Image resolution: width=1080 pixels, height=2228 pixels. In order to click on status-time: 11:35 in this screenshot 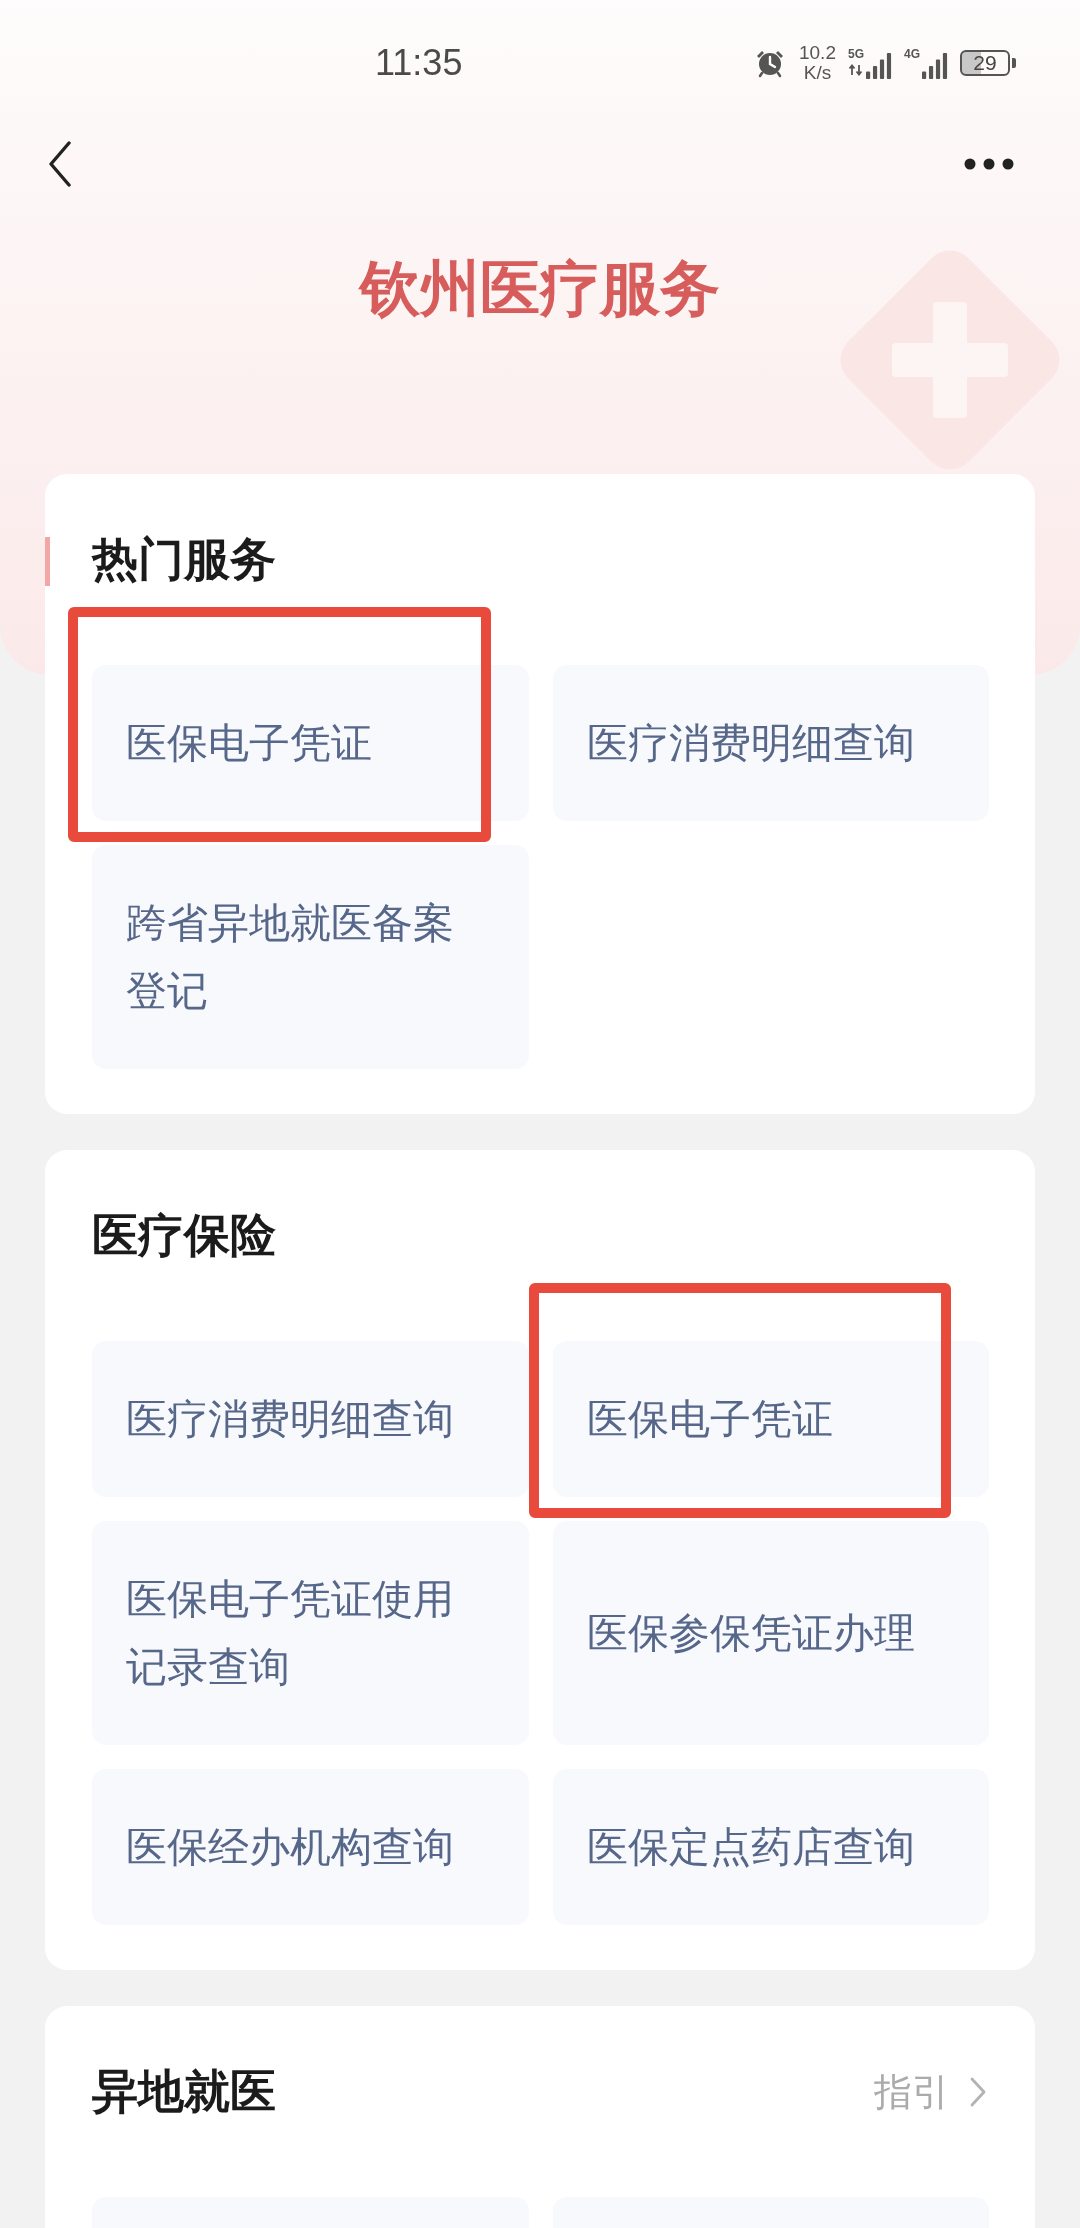, I will do `click(419, 63)`.